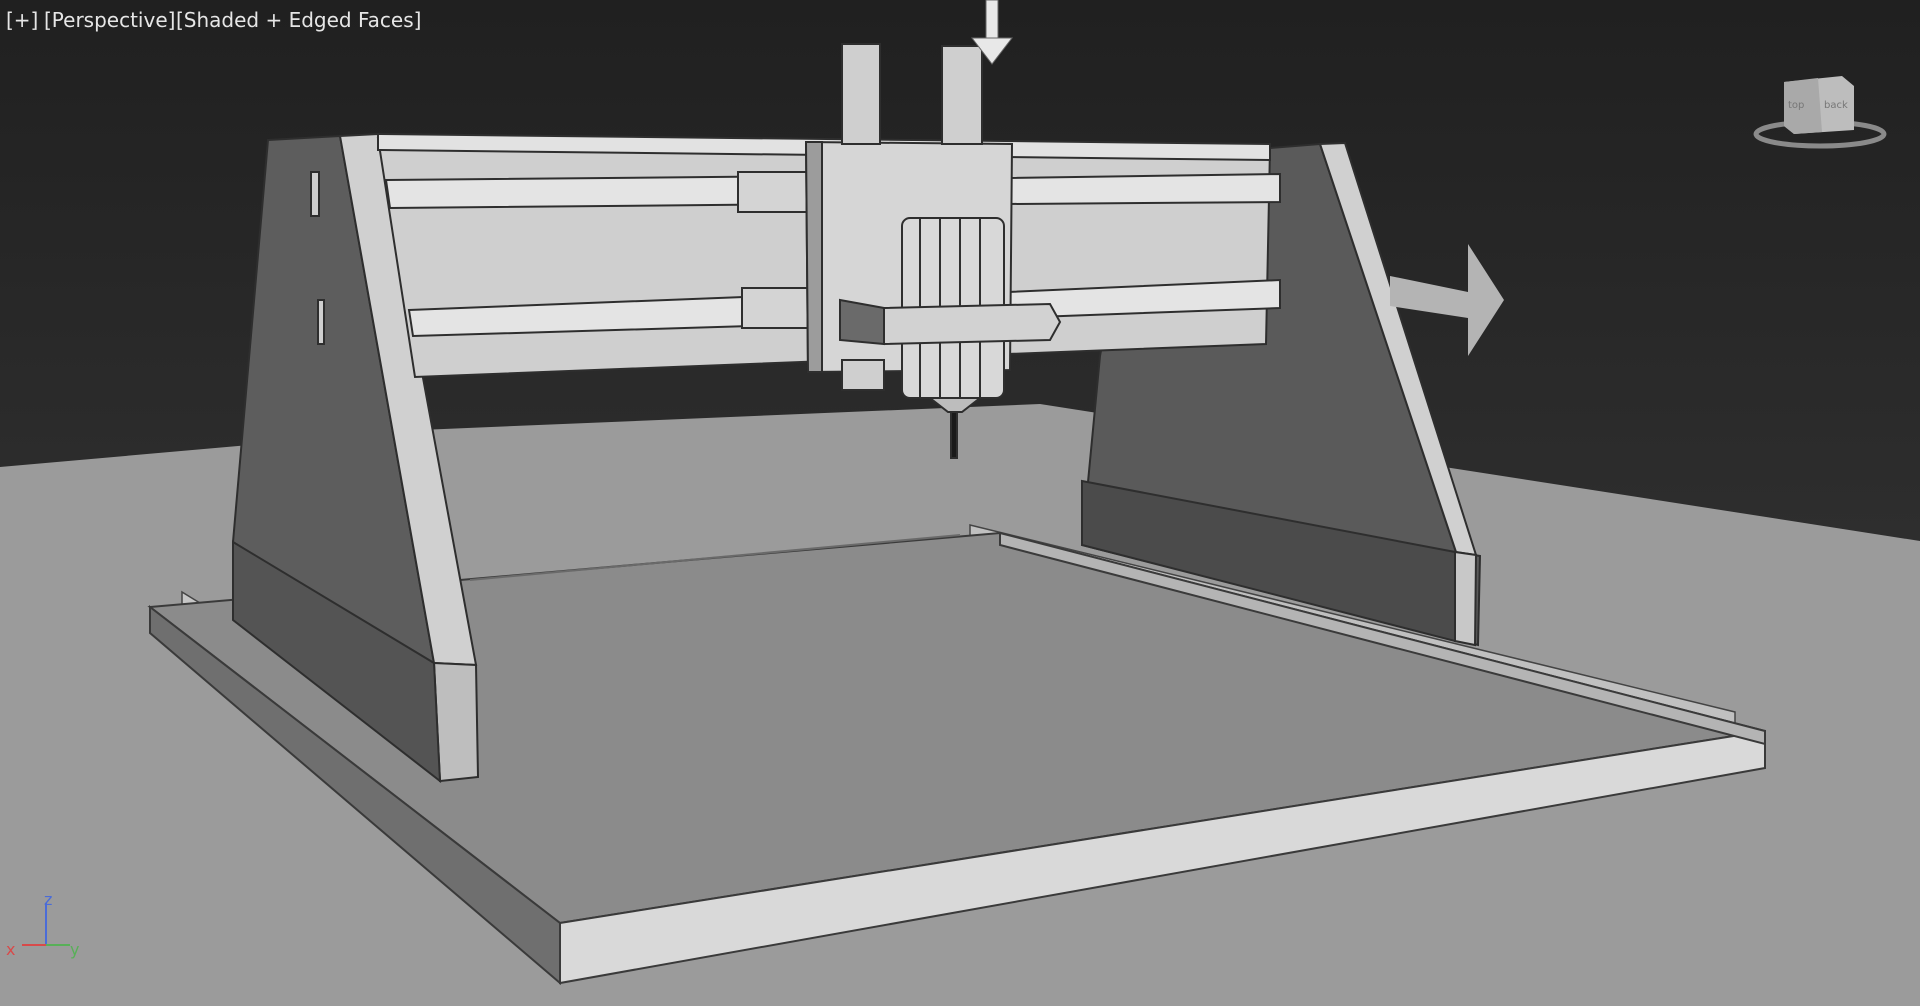  Describe the element at coordinates (22, 20) in the screenshot. I see `viewport-menu-button: [+]` at that location.